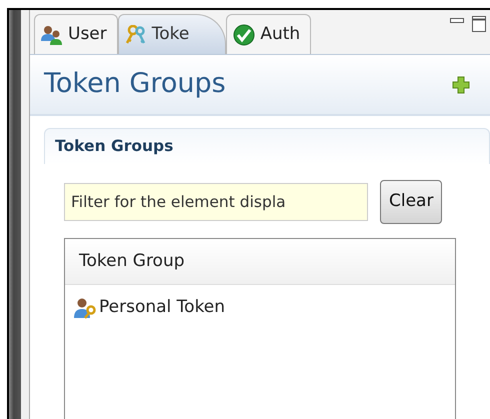 Image resolution: width=490 pixels, height=419 pixels. I want to click on filter-field: Filter for the element displa, so click(216, 202).